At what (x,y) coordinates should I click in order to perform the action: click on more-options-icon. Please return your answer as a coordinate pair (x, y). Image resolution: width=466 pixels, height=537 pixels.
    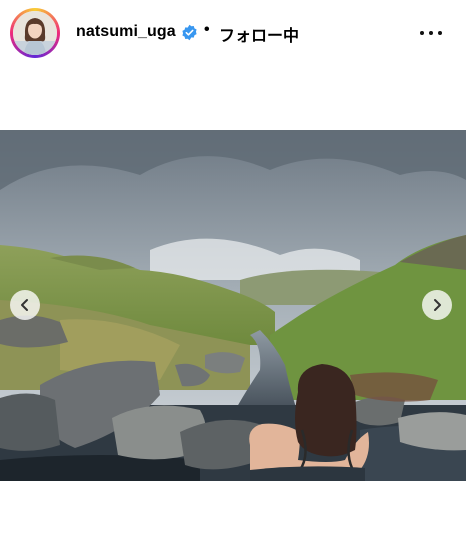
    Looking at the image, I should click on (431, 32).